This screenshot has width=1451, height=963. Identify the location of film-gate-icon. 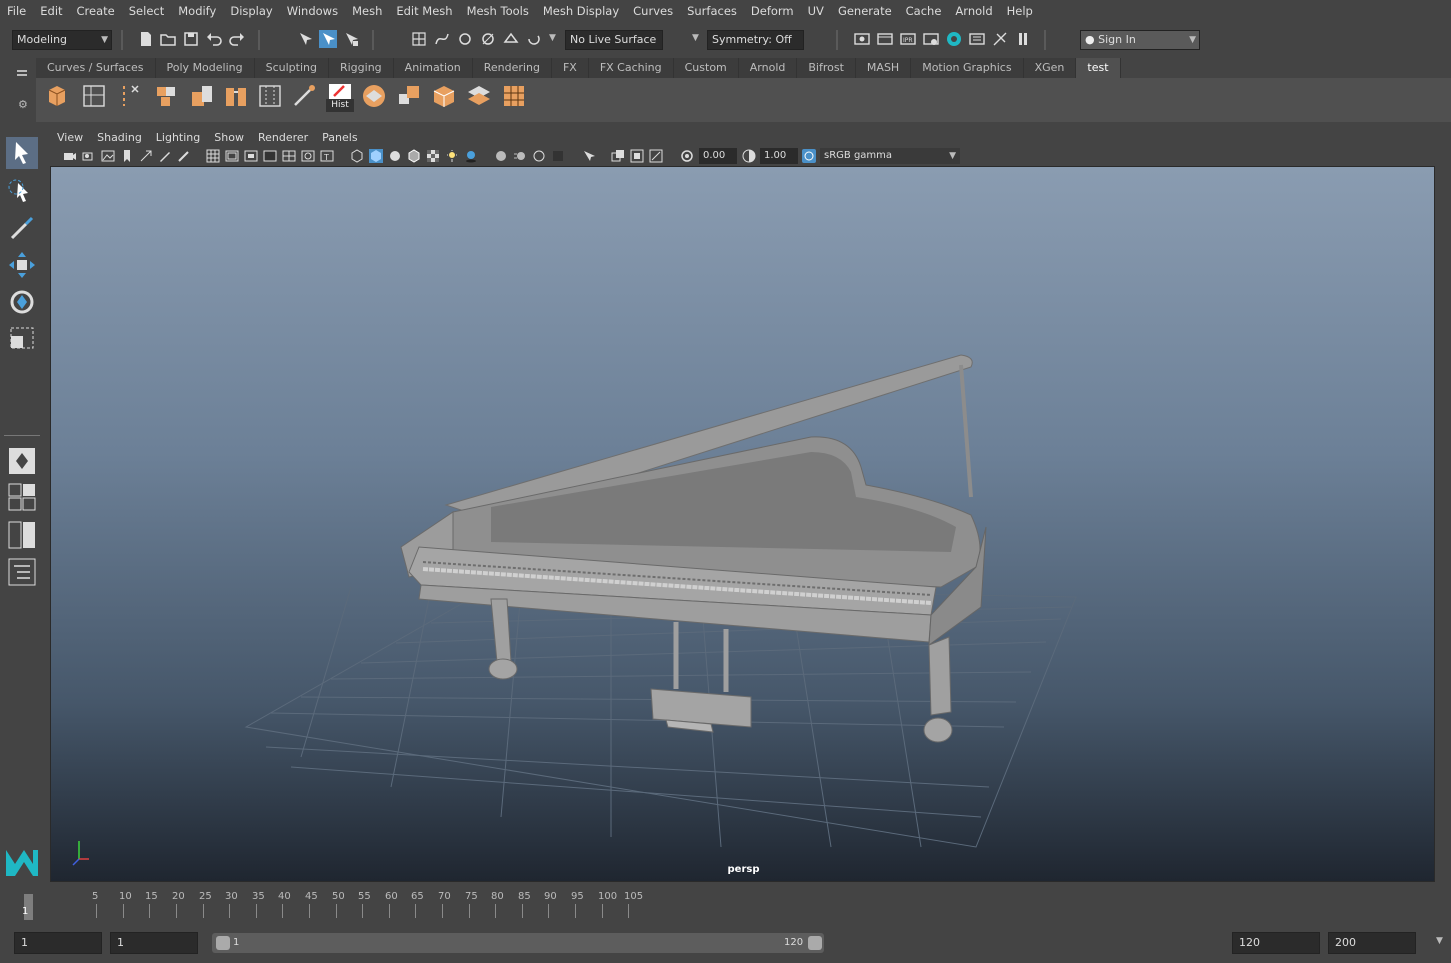
(232, 156).